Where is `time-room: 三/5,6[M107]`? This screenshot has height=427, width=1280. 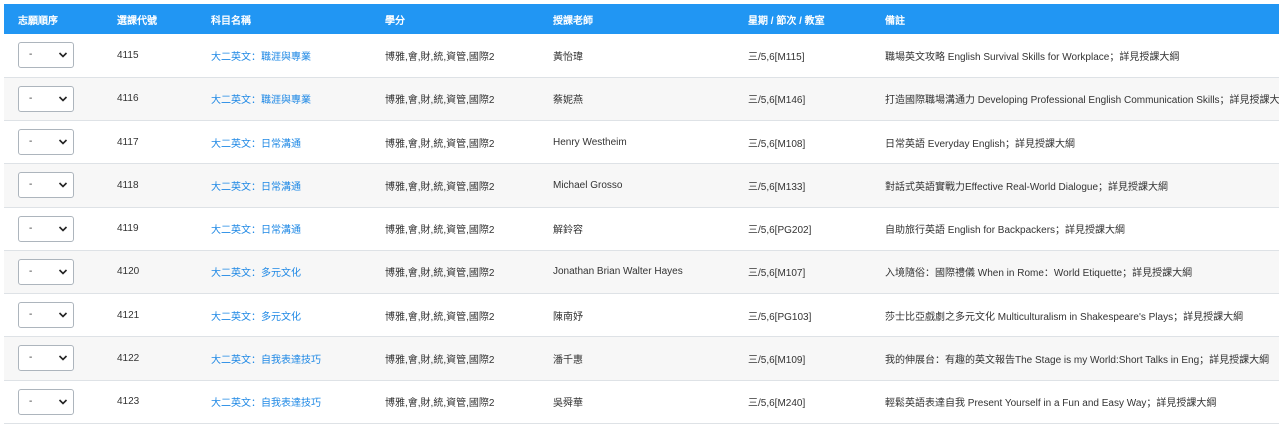 time-room: 三/5,6[M107] is located at coordinates (777, 274).